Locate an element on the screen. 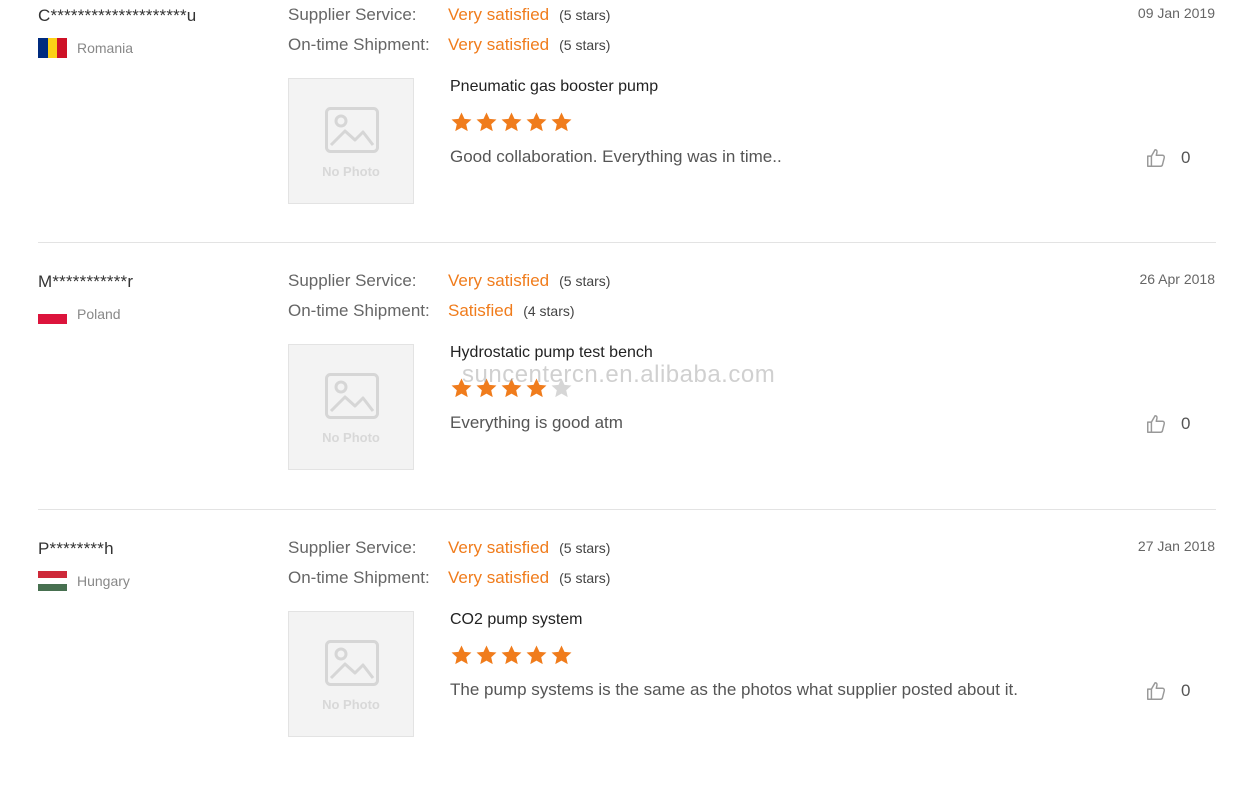  star-empty-icon is located at coordinates (561, 388).